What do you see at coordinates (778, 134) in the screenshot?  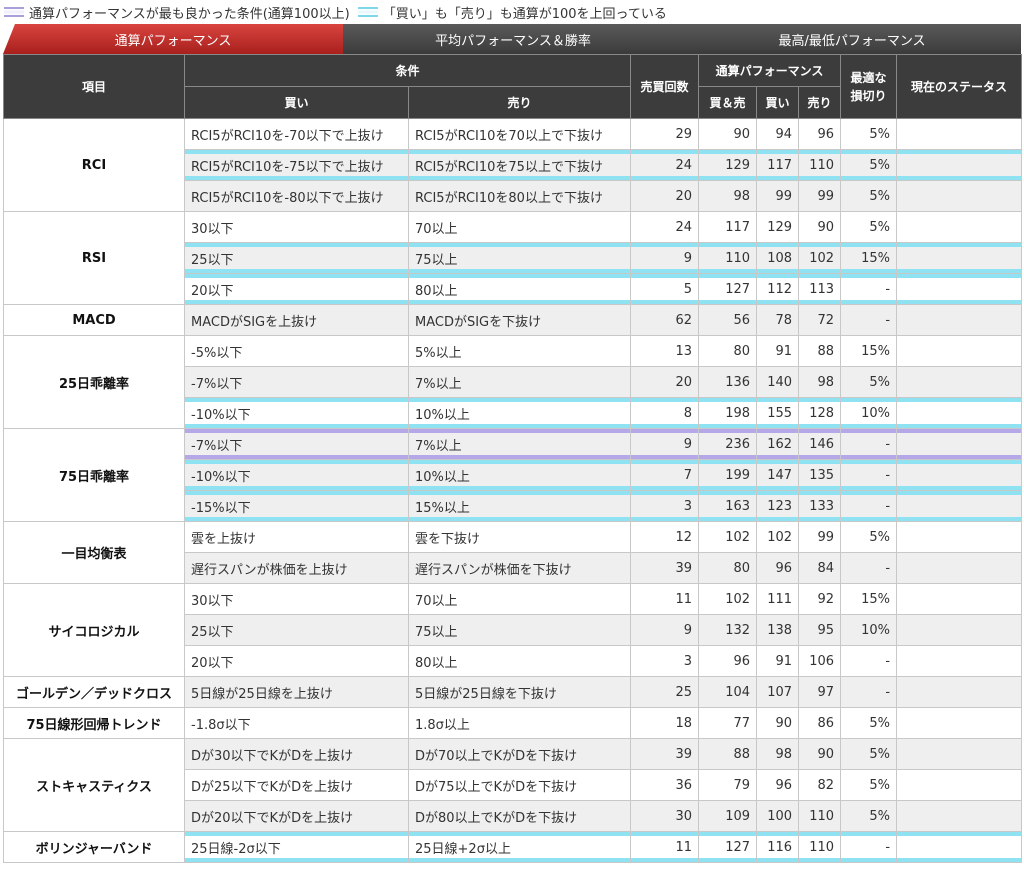 I see `perf-buy: 94` at bounding box center [778, 134].